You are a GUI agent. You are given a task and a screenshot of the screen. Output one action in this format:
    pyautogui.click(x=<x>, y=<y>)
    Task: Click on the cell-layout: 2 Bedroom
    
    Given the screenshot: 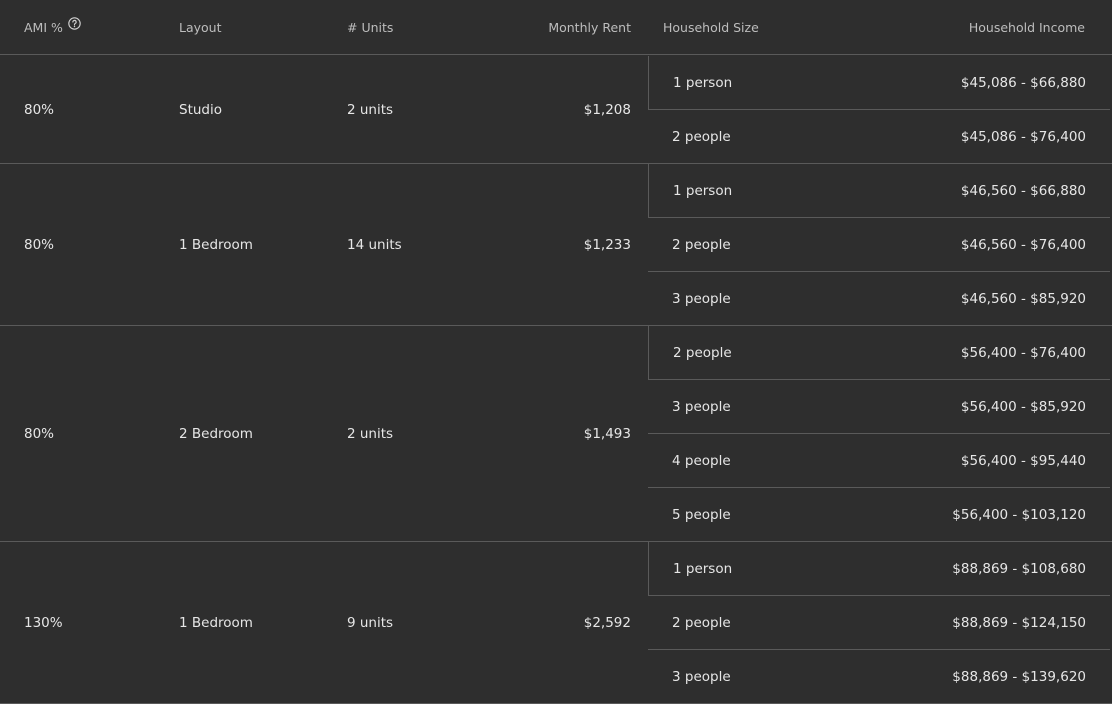 What is the action you would take?
    pyautogui.click(x=216, y=434)
    